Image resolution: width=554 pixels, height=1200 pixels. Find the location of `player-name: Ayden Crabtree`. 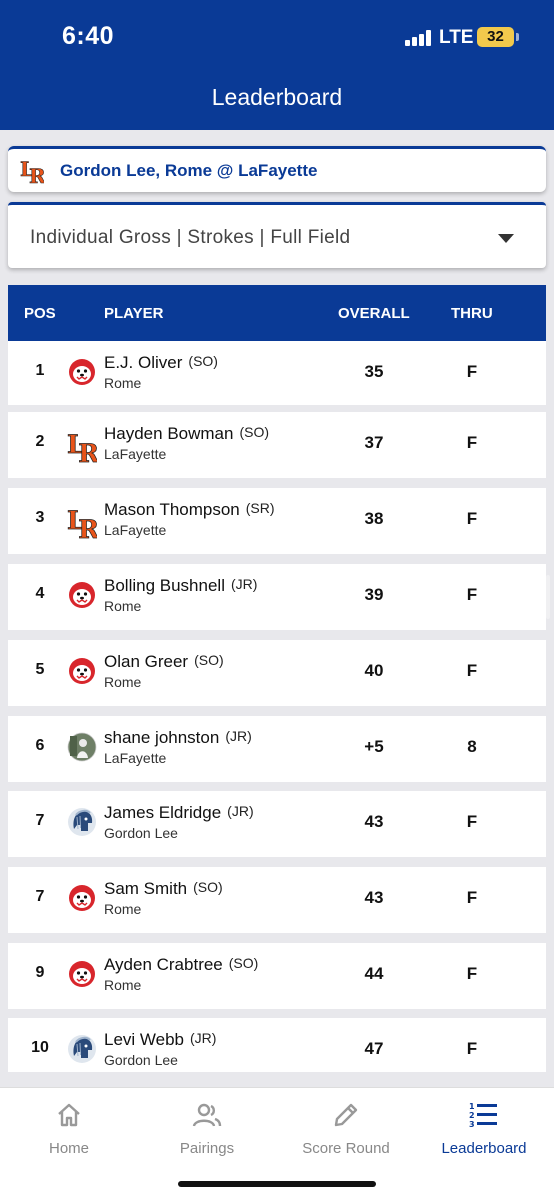

player-name: Ayden Crabtree is located at coordinates (163, 964).